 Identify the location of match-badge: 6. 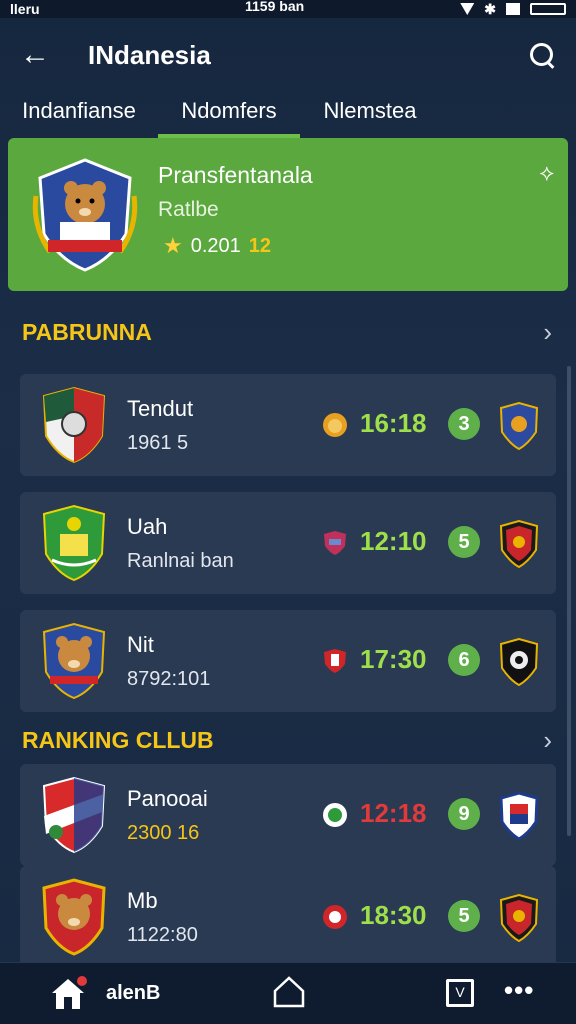
(464, 660).